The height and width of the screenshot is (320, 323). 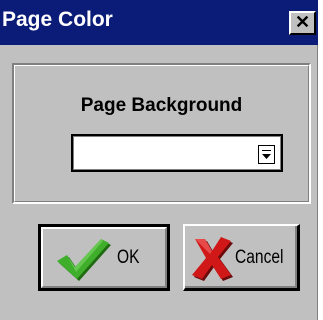 I want to click on close-icon: ✕, so click(x=302, y=22).